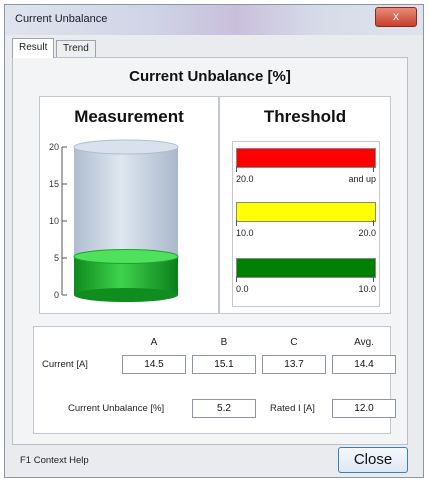 Image resolution: width=430 pixels, height=483 pixels. I want to click on unbalance-field: 5.2, so click(224, 408).